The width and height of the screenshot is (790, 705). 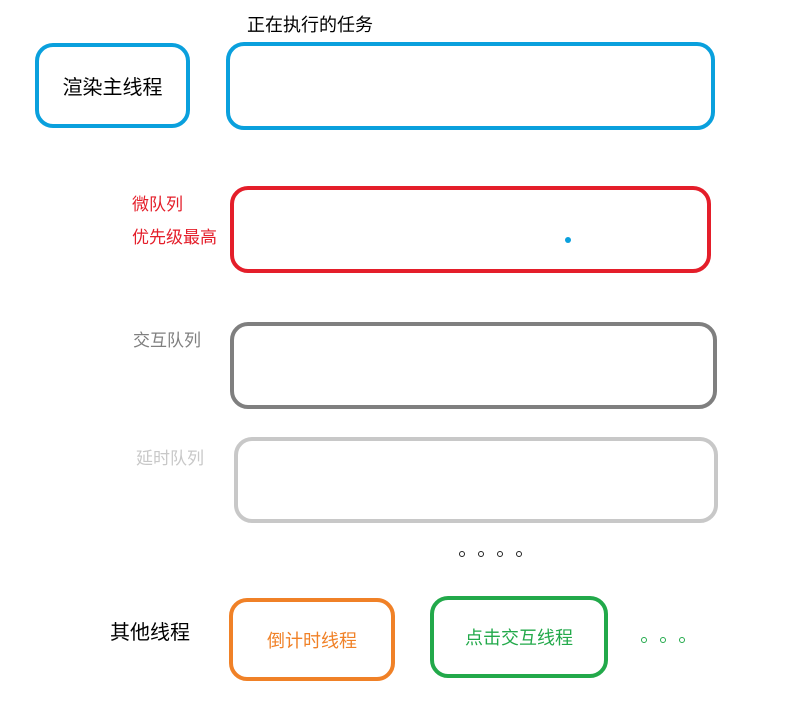 What do you see at coordinates (568, 240) in the screenshot?
I see `micro-queue-task-dot` at bounding box center [568, 240].